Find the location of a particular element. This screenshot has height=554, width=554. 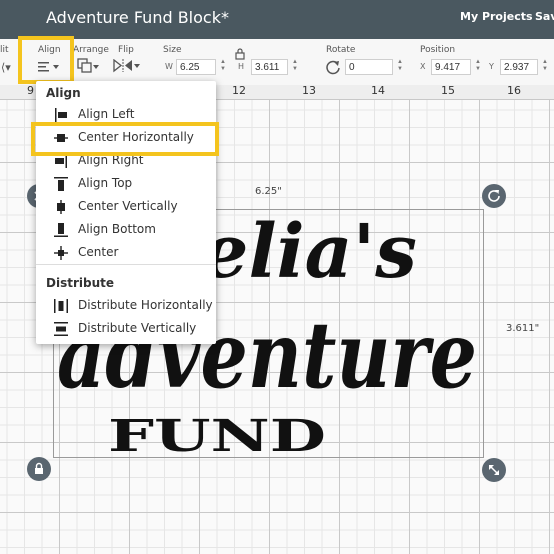

menu-item-distribute-vertically: Distribute Vertically is located at coordinates (126, 329).